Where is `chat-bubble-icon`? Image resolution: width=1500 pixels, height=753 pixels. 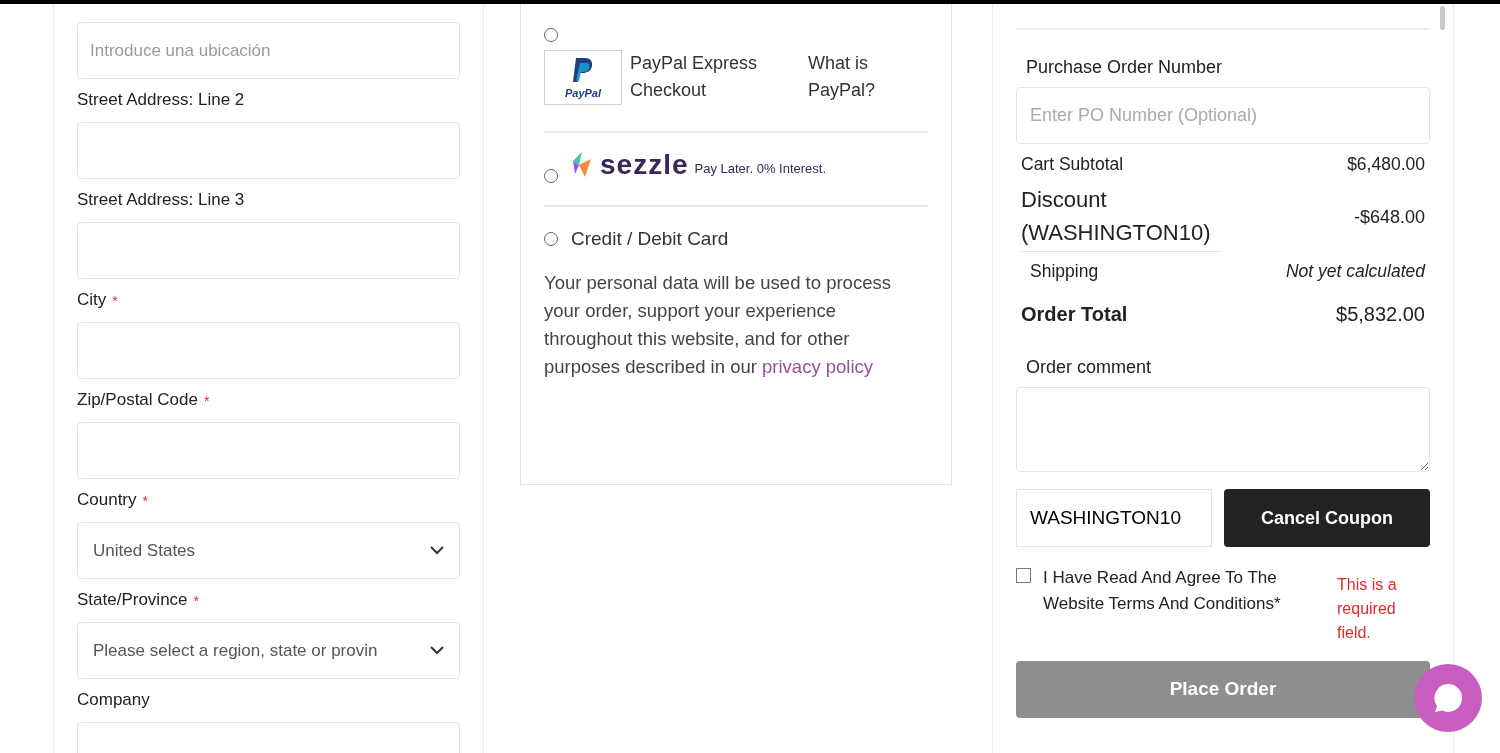 chat-bubble-icon is located at coordinates (1448, 698).